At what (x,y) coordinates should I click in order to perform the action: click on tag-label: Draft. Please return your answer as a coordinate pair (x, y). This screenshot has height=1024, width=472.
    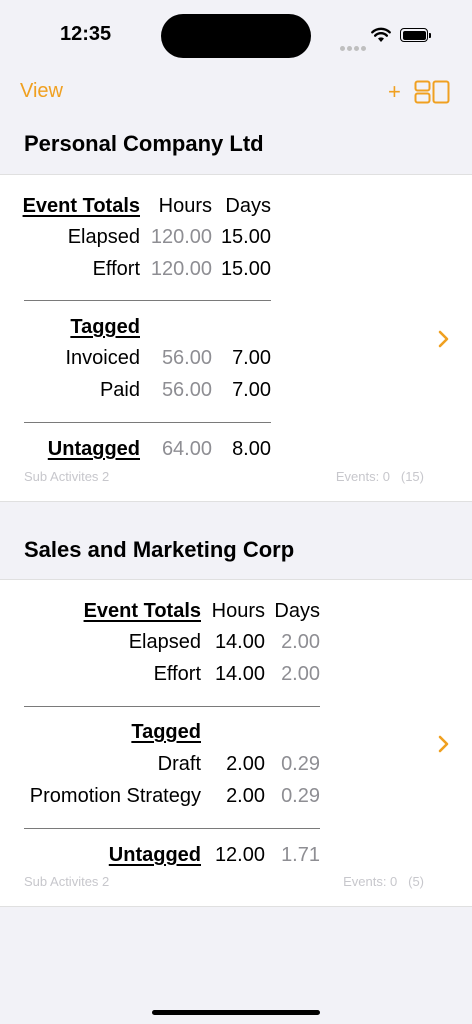
    Looking at the image, I should click on (179, 764).